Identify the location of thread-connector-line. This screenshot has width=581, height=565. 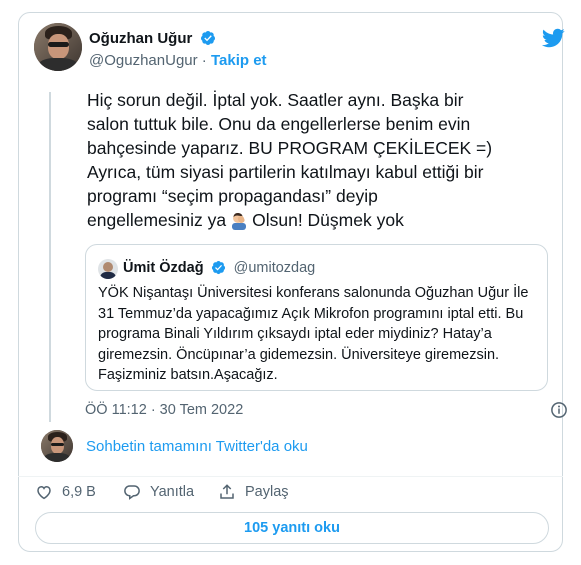
(50, 257).